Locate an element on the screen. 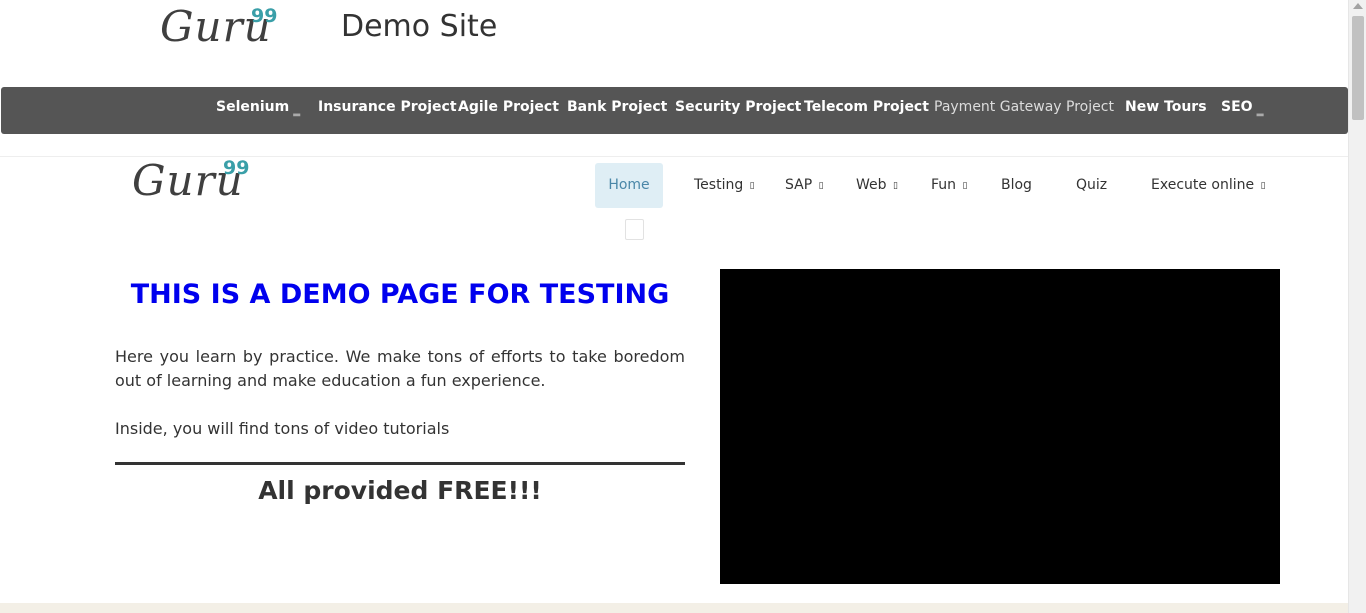  menu-item-label: Quiz is located at coordinates (1092, 185).